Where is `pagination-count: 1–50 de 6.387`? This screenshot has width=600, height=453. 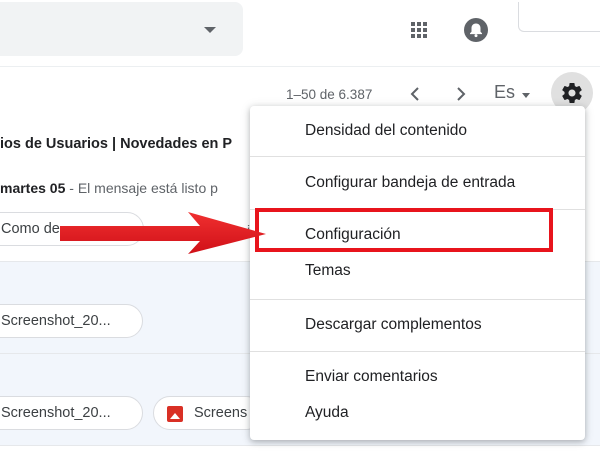
pagination-count: 1–50 de 6.387 is located at coordinates (329, 94).